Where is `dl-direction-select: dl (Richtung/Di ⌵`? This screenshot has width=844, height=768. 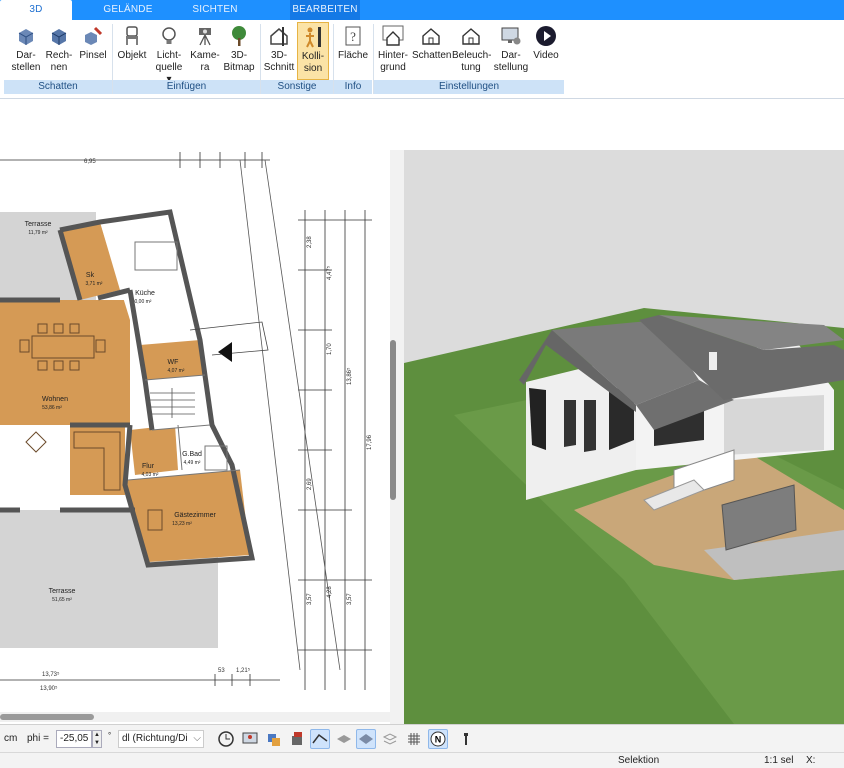
dl-direction-select: dl (Richtung/Di ⌵ is located at coordinates (161, 739).